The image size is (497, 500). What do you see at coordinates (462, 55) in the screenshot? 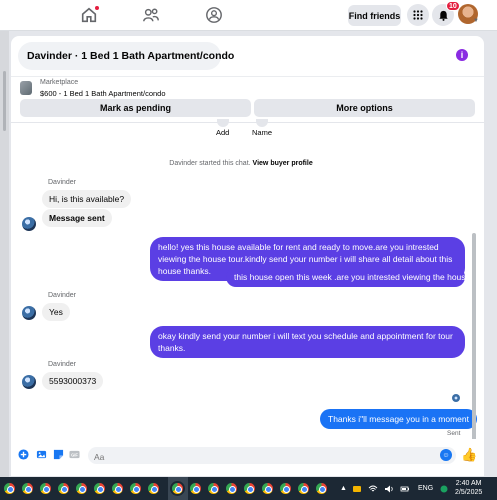
I see `info-icon: i` at bounding box center [462, 55].